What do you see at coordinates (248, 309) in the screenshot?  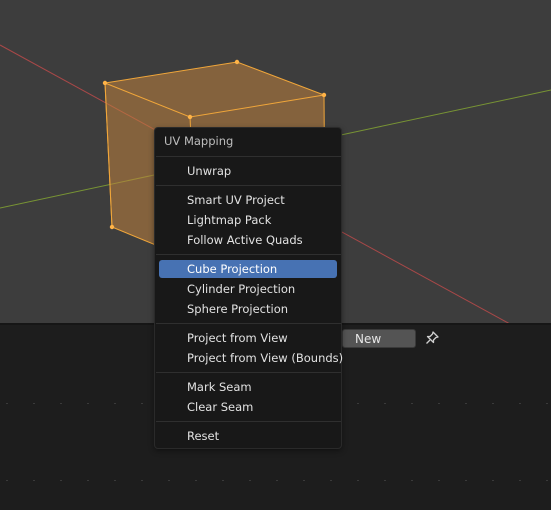 I see `menu-item-sphere-projection: Sphere Projection` at bounding box center [248, 309].